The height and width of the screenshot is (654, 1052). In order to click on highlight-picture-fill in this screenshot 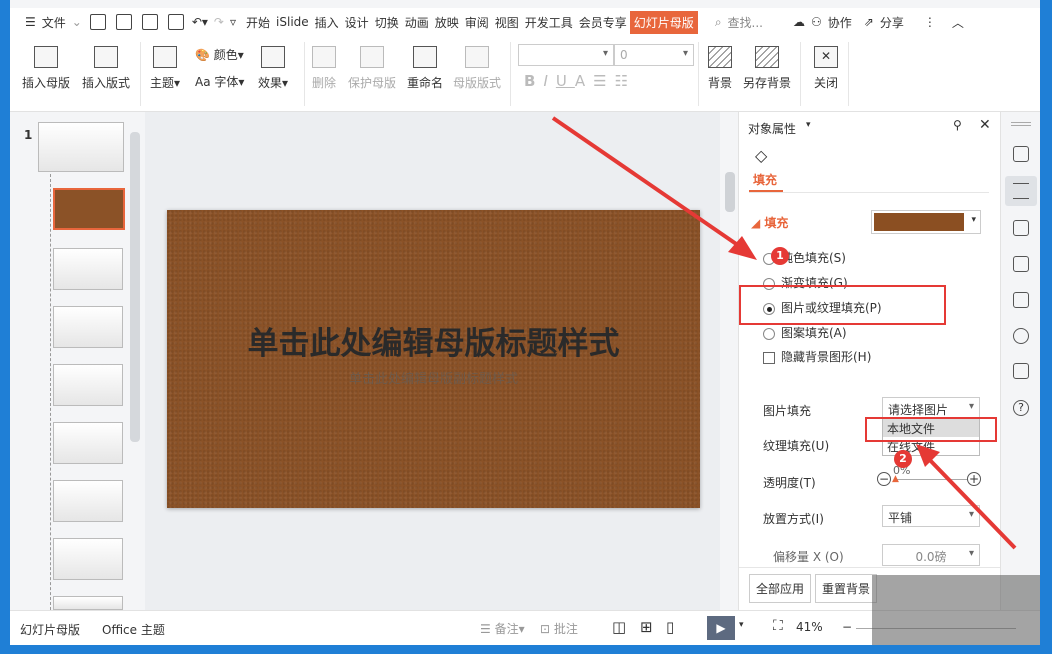, I will do `click(842, 305)`.